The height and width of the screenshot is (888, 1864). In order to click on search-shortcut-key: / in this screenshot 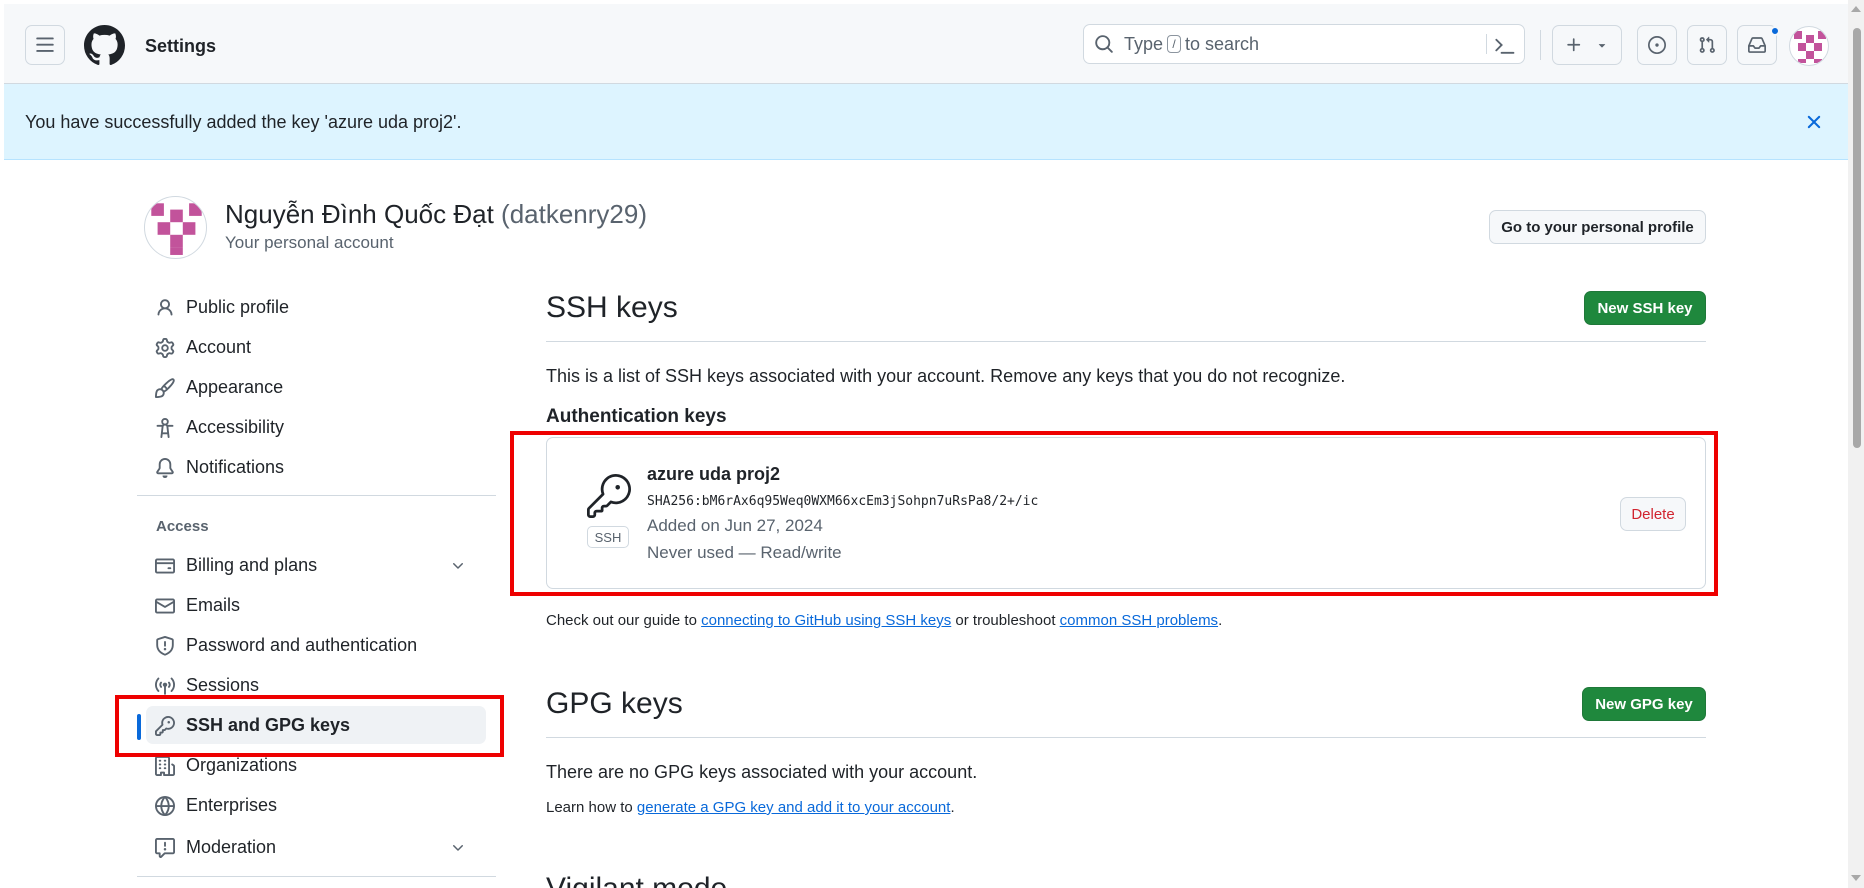, I will do `click(1174, 44)`.